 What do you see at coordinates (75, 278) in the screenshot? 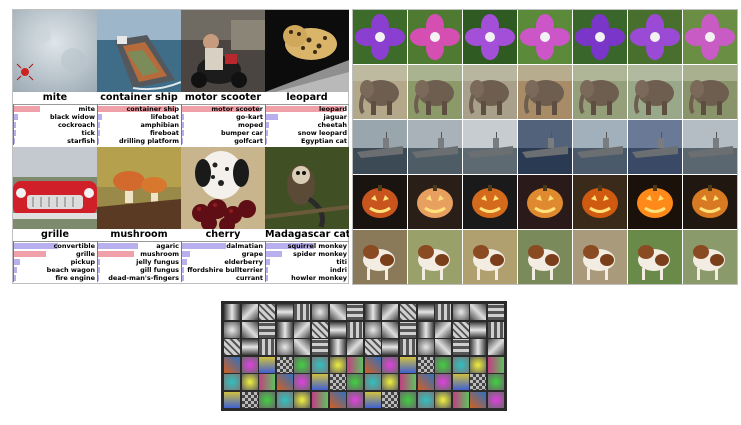
I see `prediction-label: fire engine` at bounding box center [75, 278].